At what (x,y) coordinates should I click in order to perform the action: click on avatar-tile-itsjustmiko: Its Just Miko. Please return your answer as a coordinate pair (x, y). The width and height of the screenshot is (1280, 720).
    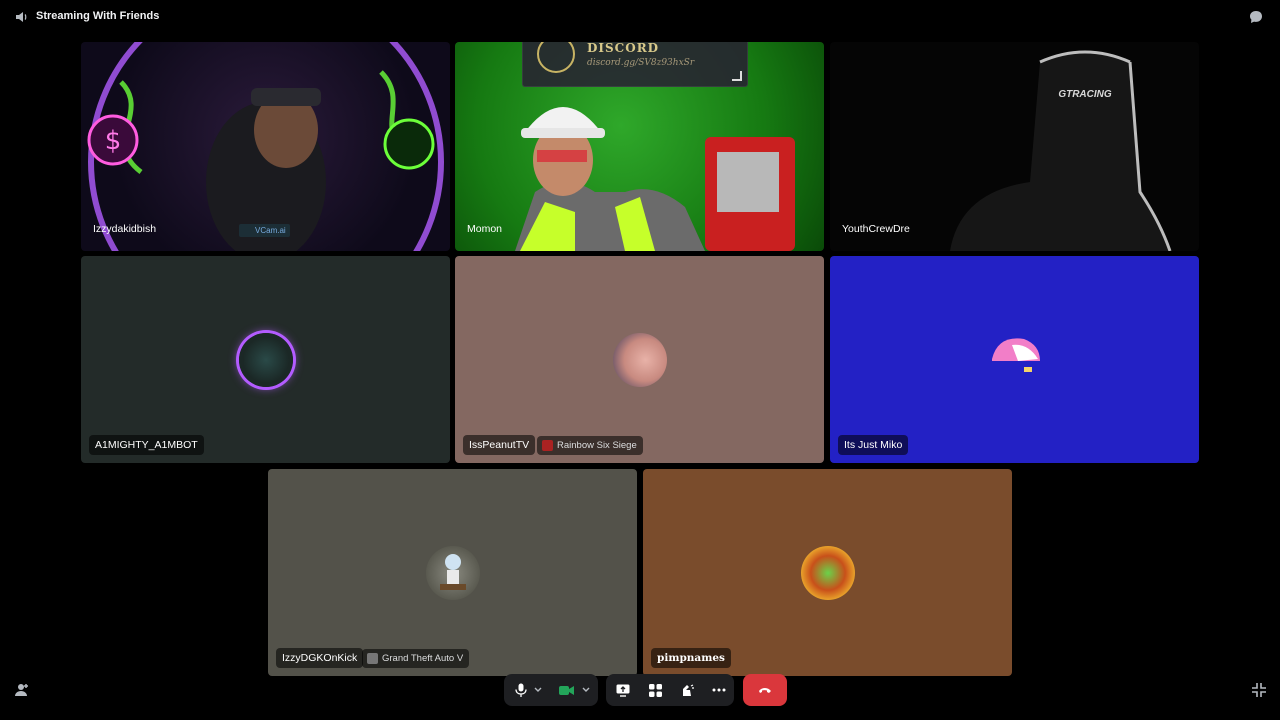
    Looking at the image, I should click on (1014, 359).